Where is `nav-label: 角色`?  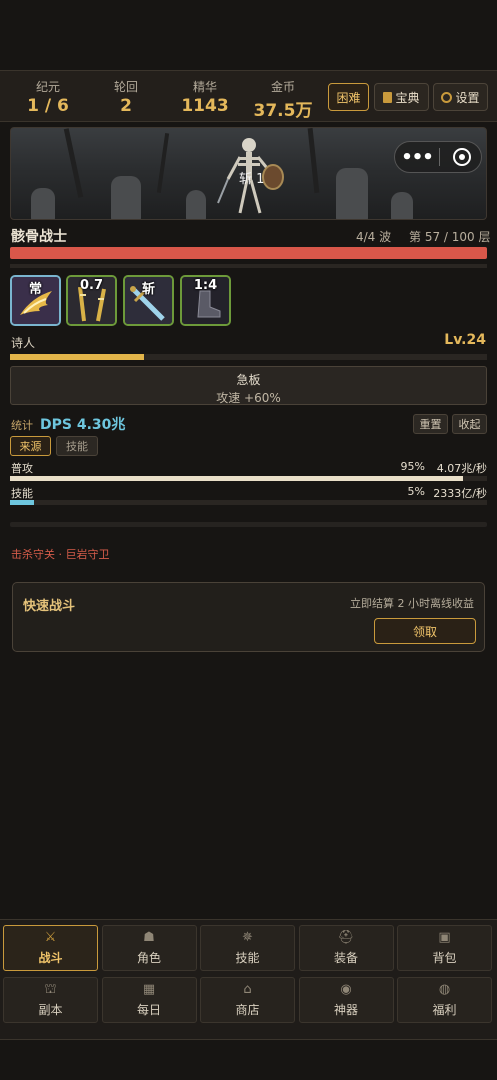
nav-label: 角色 is located at coordinates (148, 957).